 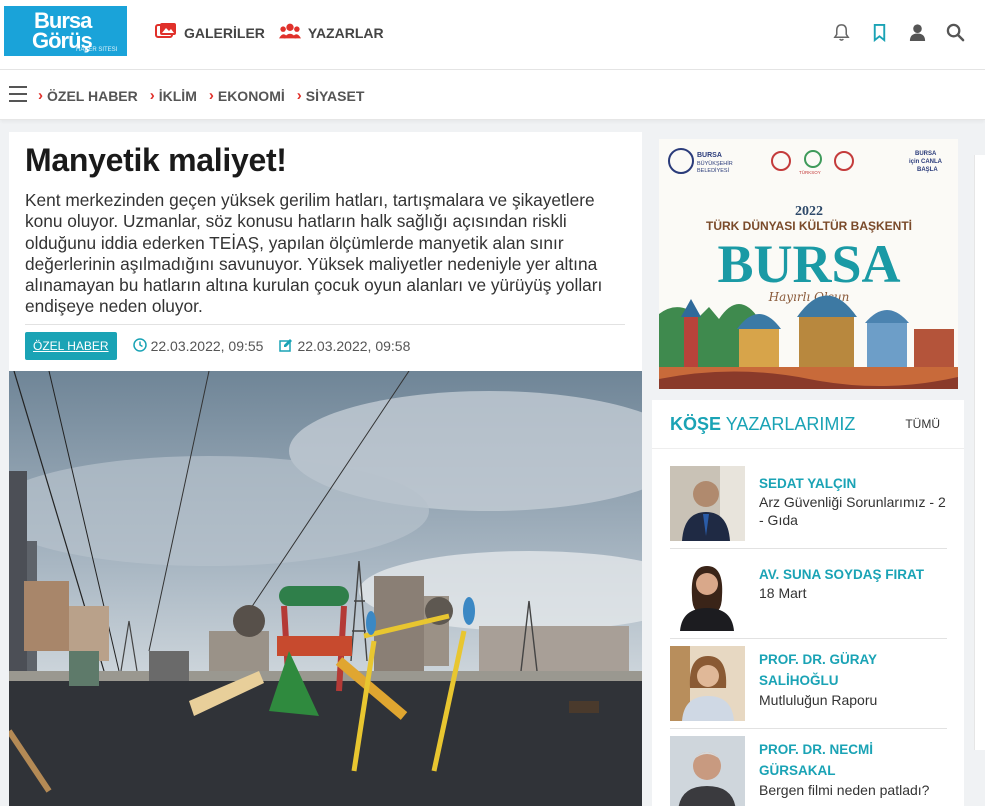 I want to click on gallery-icon, so click(x=166, y=32).